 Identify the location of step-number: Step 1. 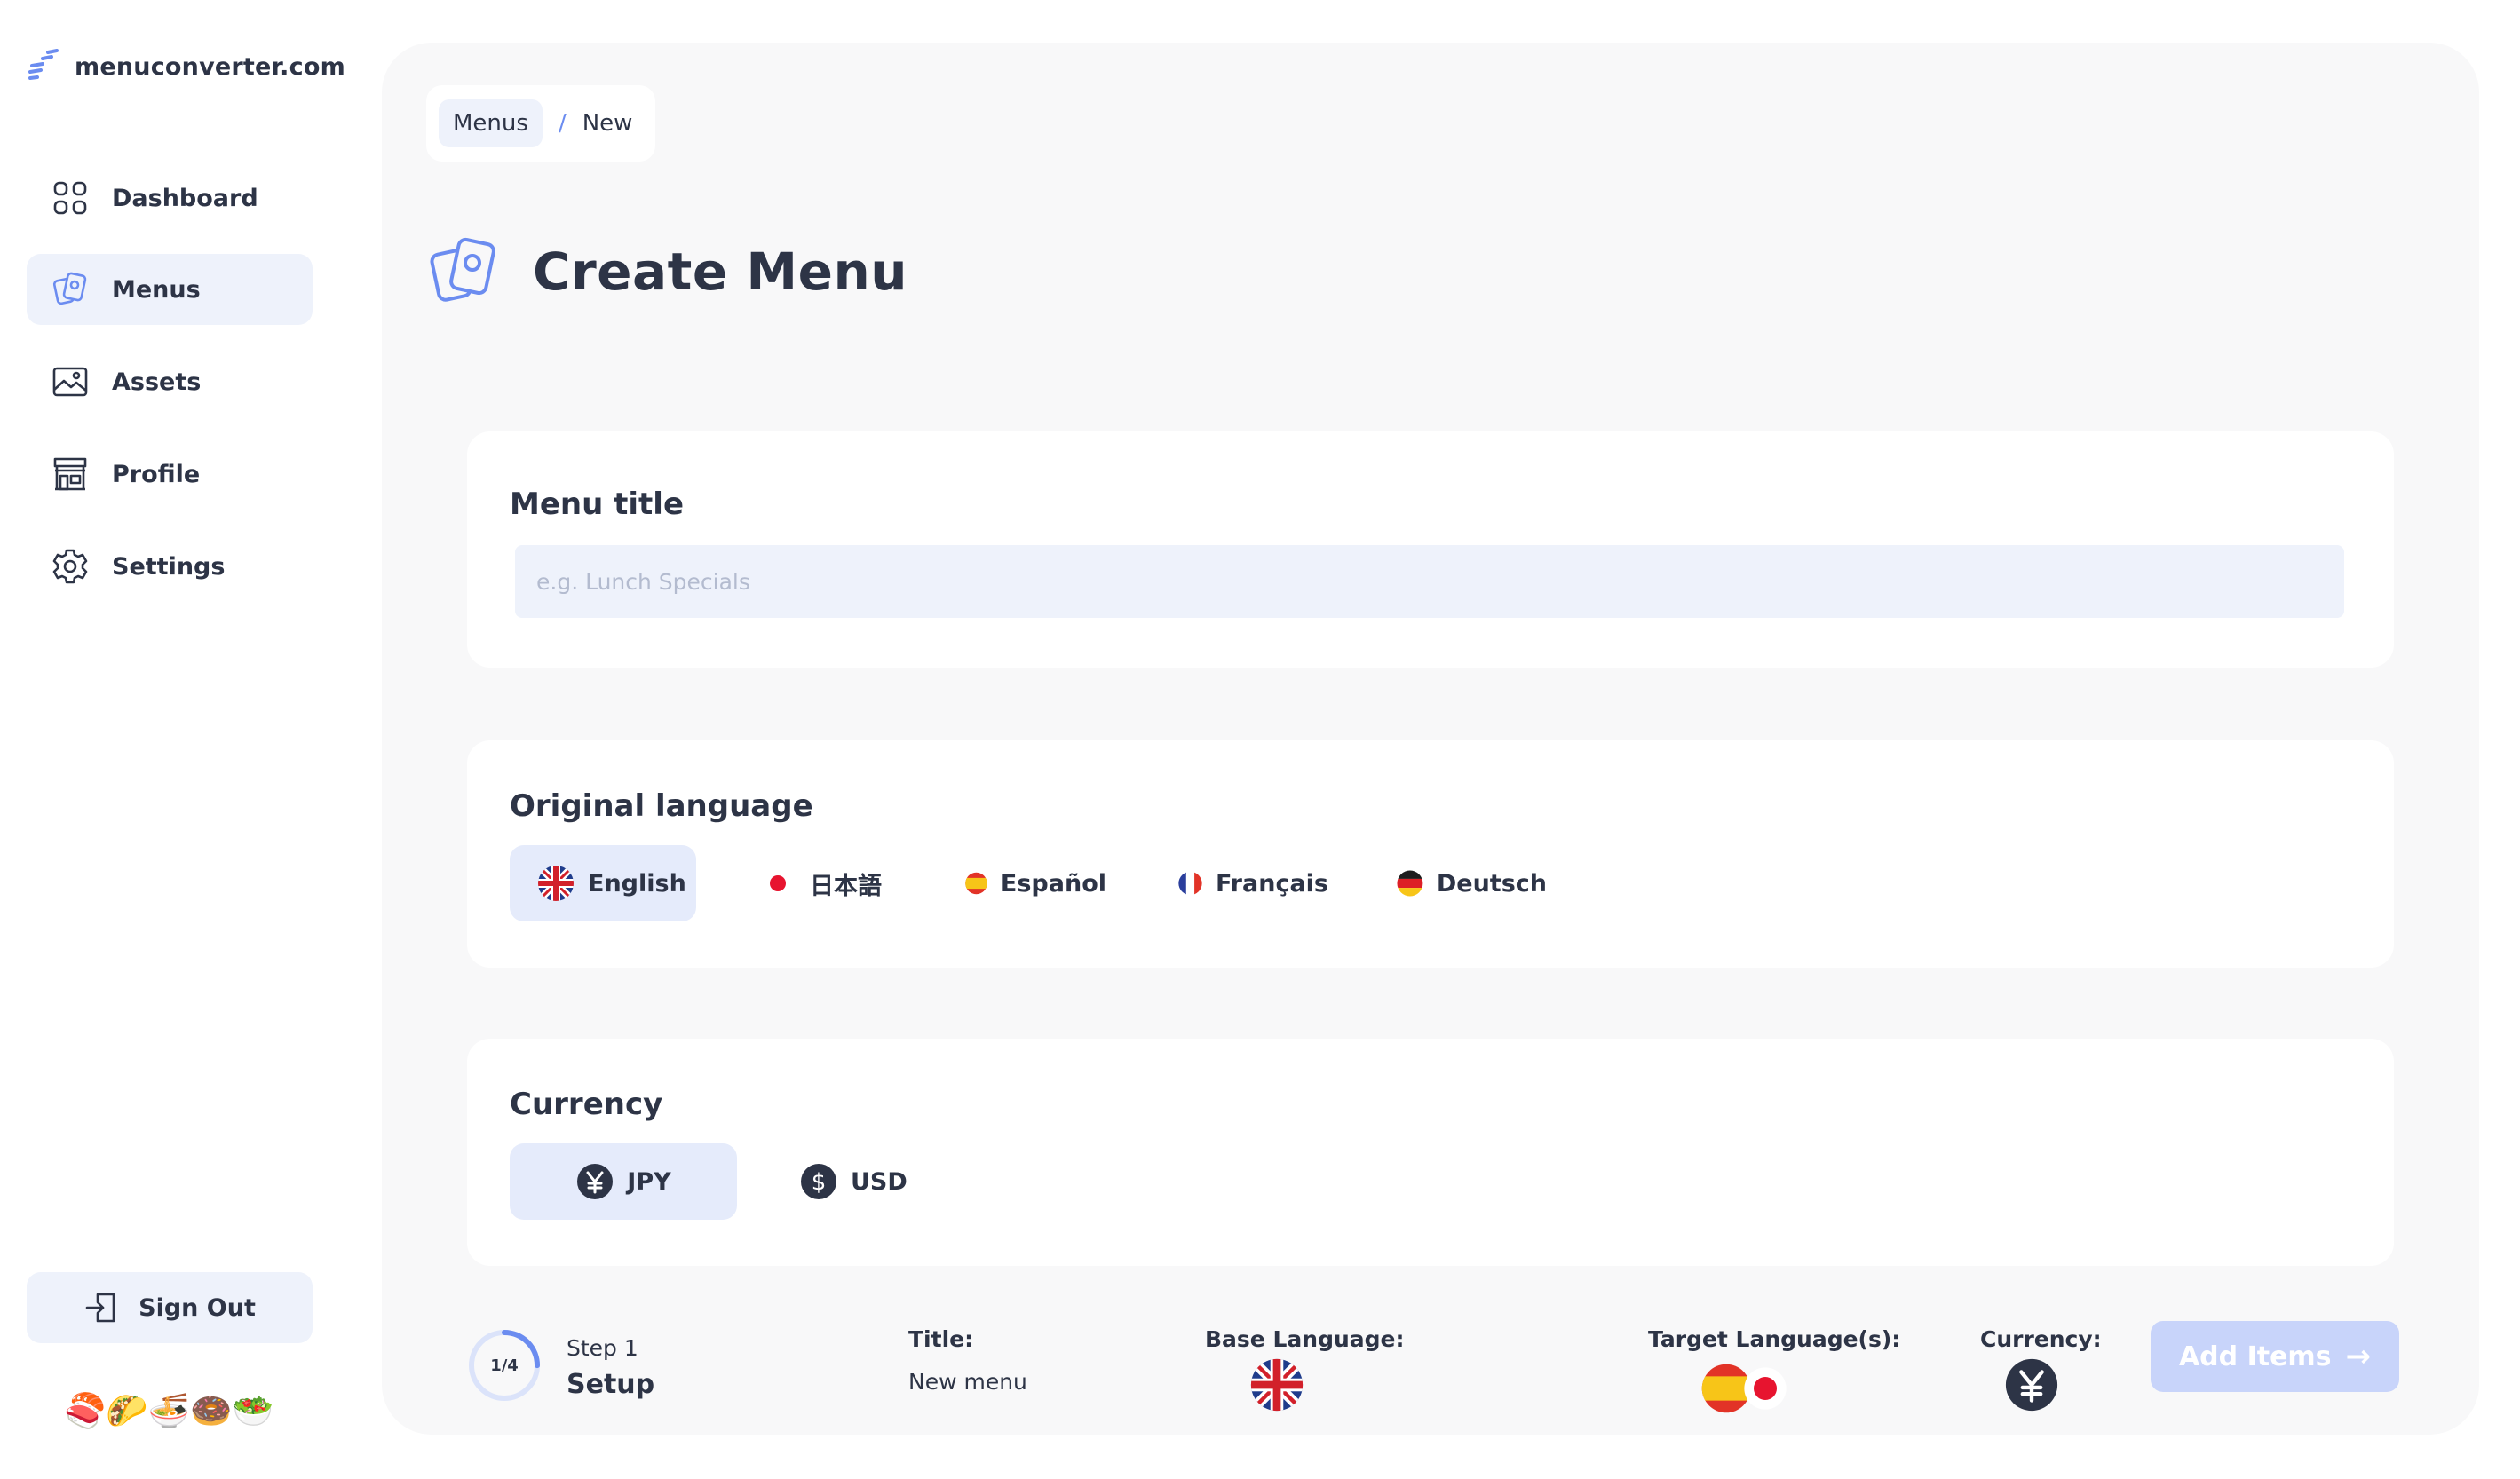
(602, 1348).